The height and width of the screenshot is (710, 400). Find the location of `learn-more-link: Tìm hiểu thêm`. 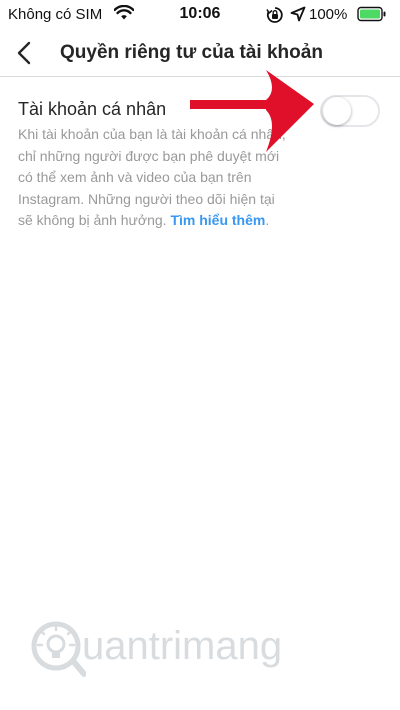

learn-more-link: Tìm hiểu thêm is located at coordinates (217, 220).